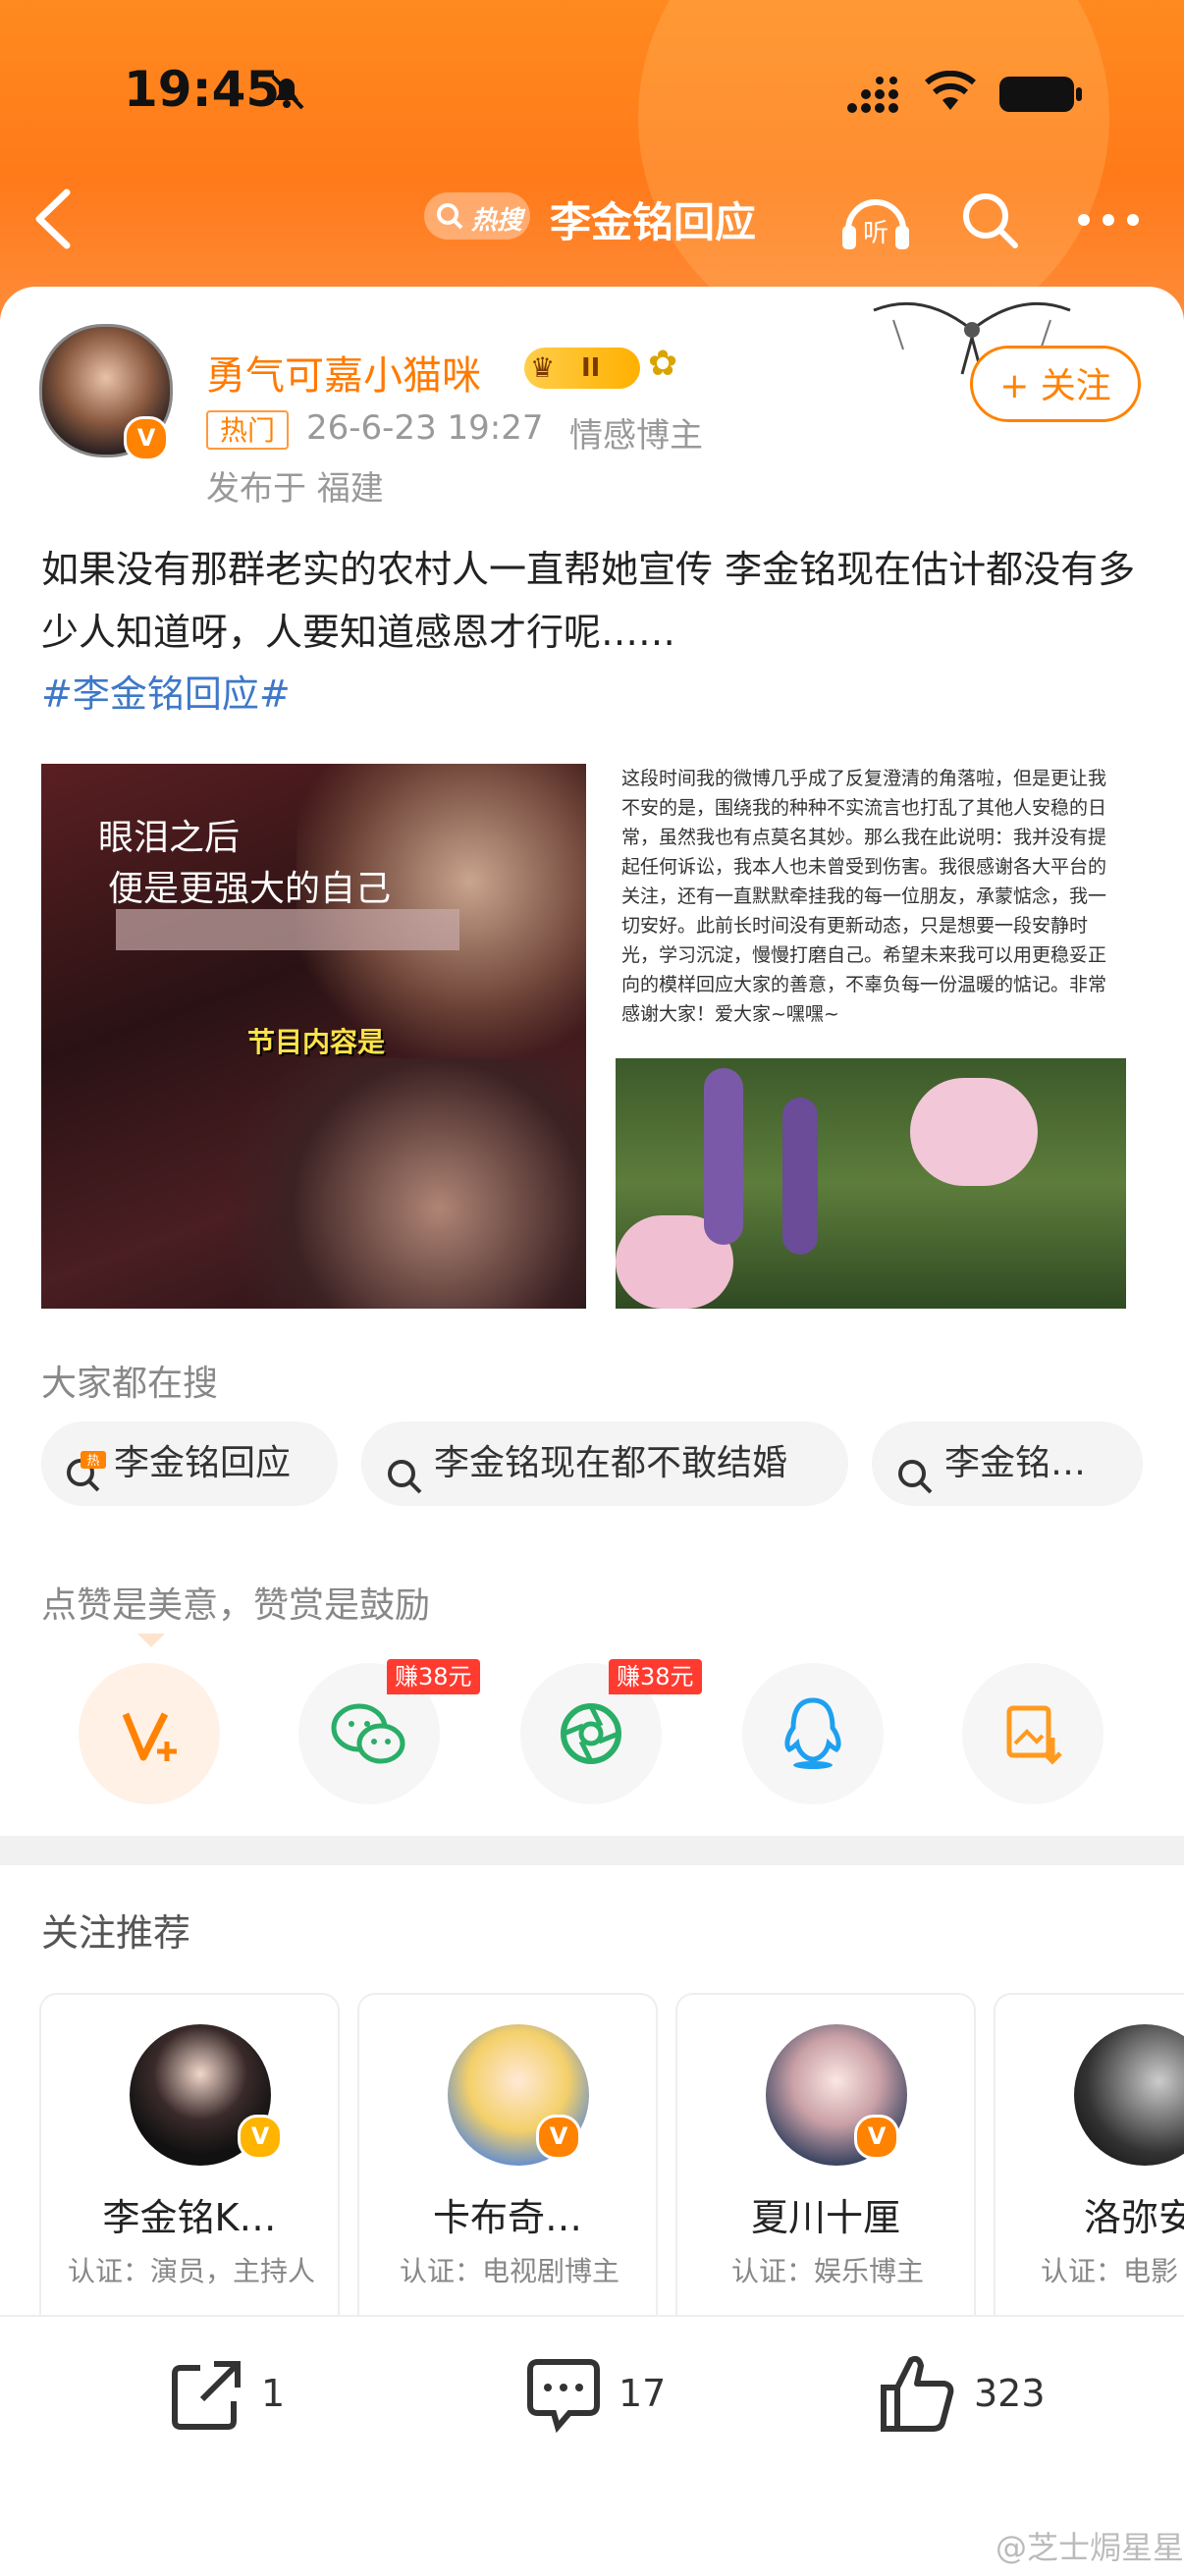 The image size is (1184, 2576). What do you see at coordinates (203, 1463) in the screenshot?
I see `chip-label: 李金铭回应` at bounding box center [203, 1463].